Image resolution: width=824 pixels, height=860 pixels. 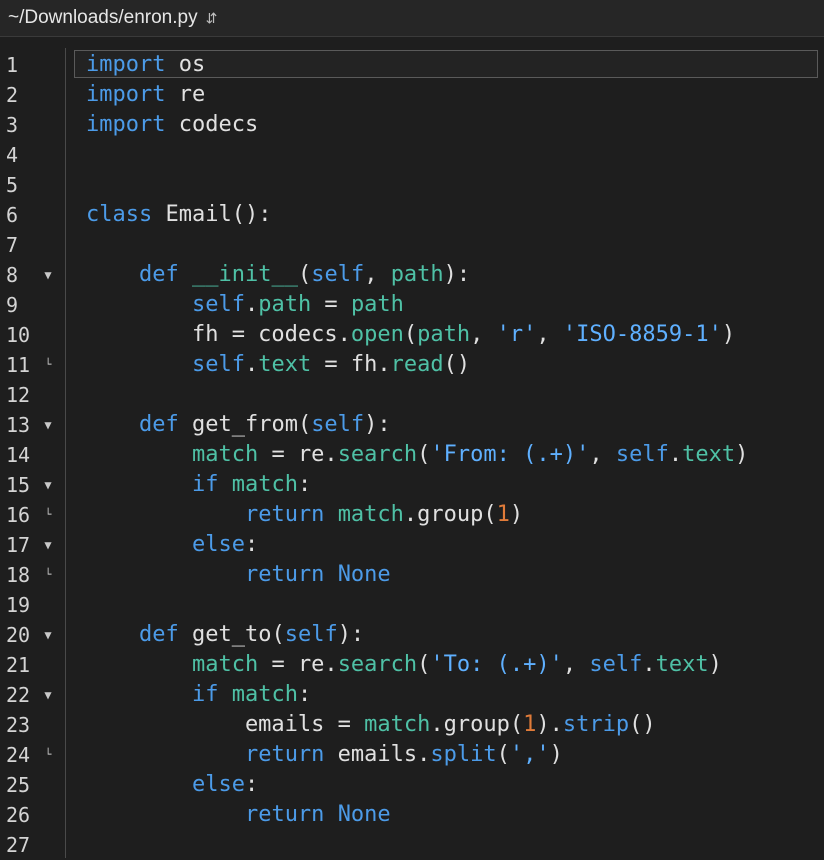 I want to click on code-line: import codecs, so click(x=172, y=125).